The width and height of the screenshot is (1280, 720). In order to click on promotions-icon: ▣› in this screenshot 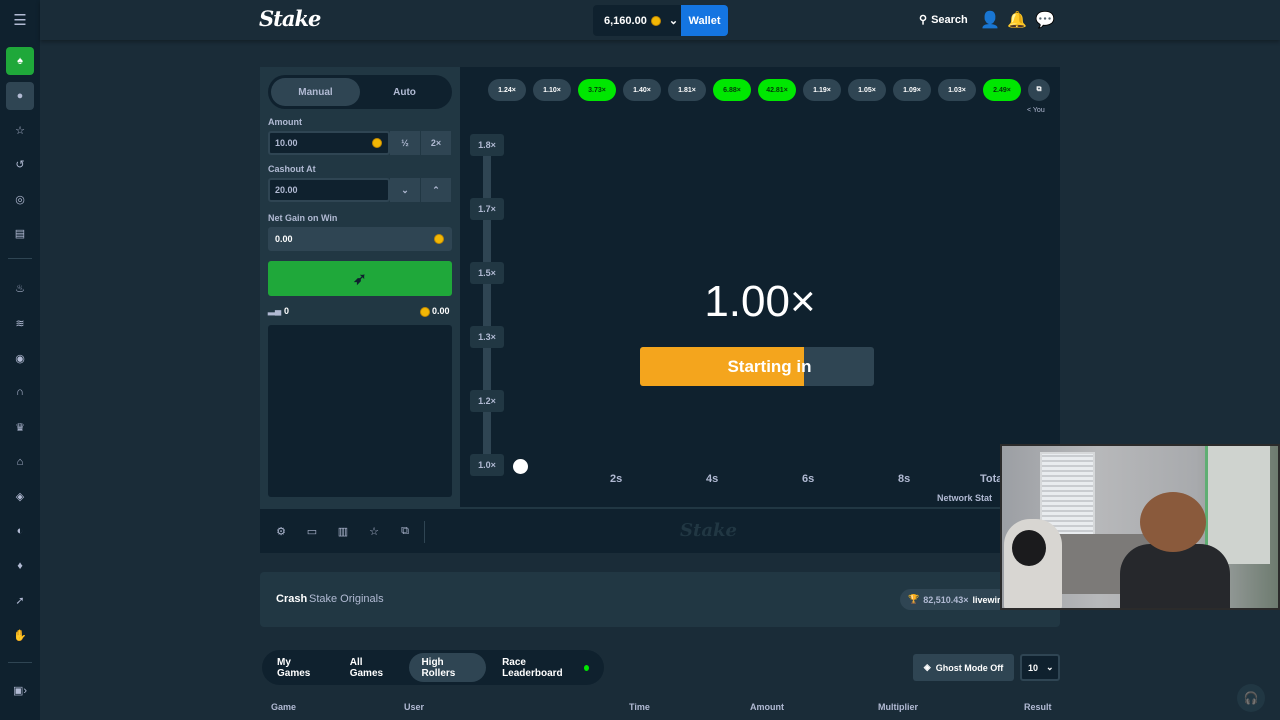, I will do `click(20, 690)`.